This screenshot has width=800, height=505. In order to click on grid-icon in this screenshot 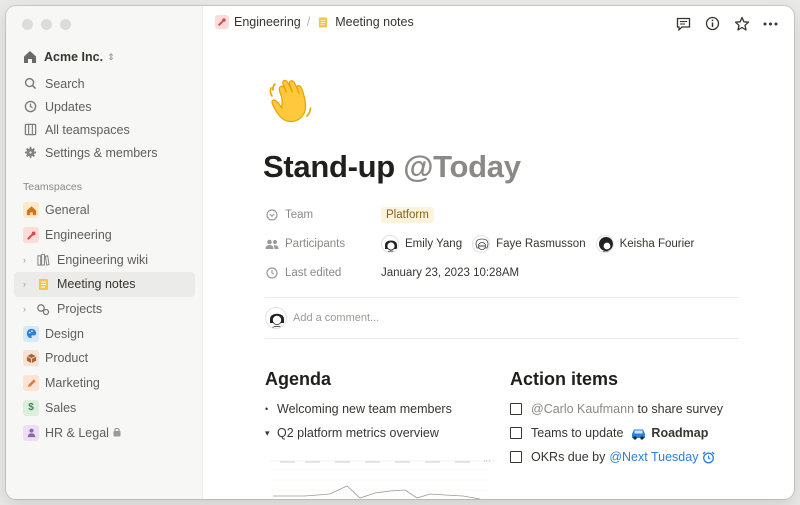, I will do `click(30, 130)`.